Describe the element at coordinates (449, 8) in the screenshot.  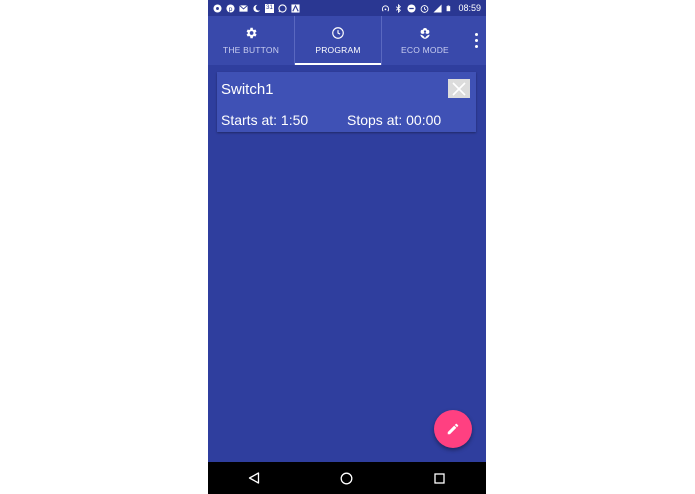
I see `battery-icon` at that location.